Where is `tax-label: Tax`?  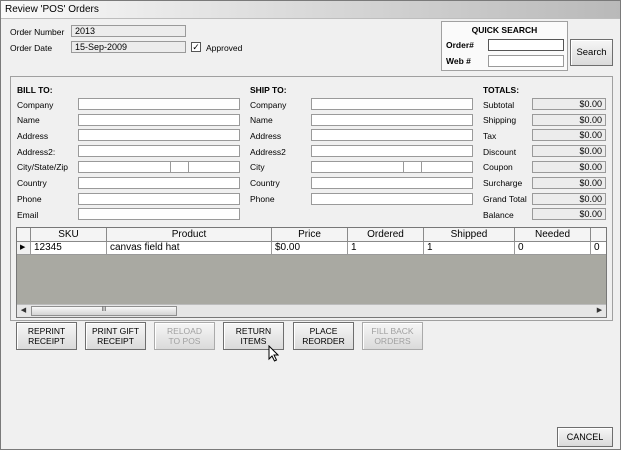
tax-label: Tax is located at coordinates (490, 136).